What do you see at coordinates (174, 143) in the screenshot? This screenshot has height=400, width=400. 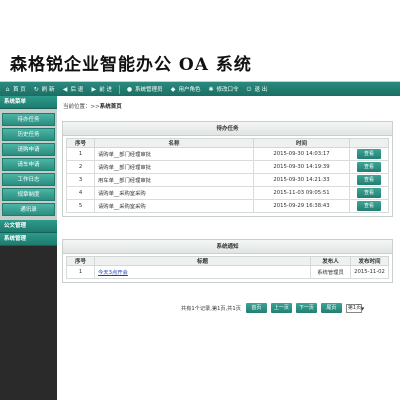 I see `col-header-name: 名称` at bounding box center [174, 143].